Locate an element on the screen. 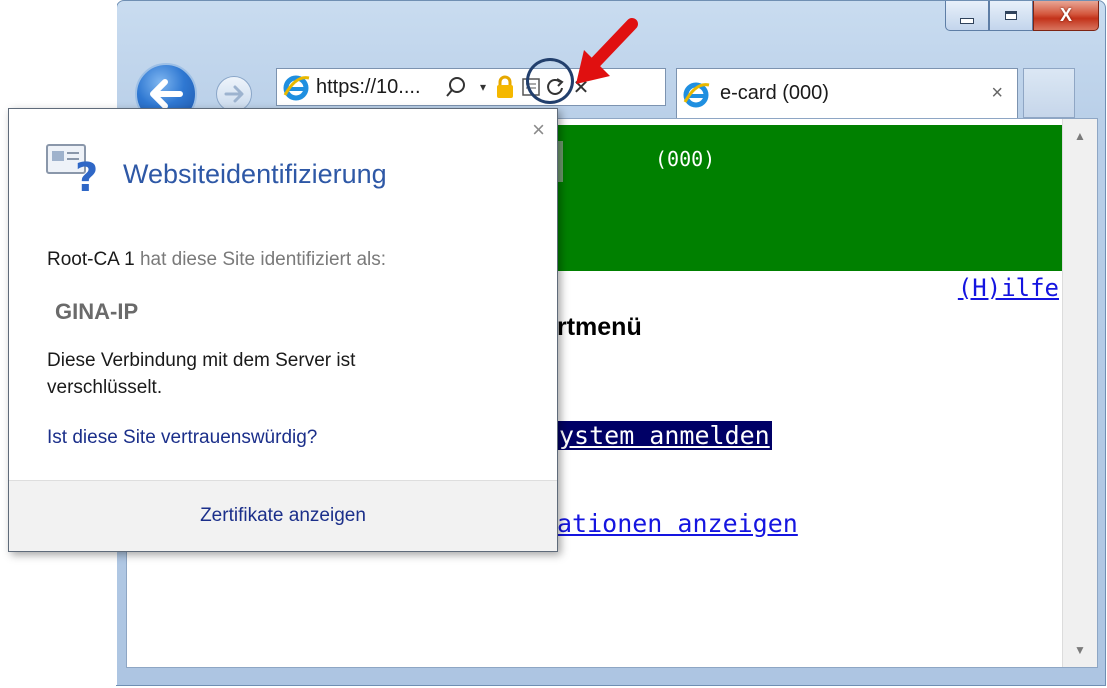 This screenshot has height=688, width=1107. red-arrow-icon is located at coordinates (607, 51).